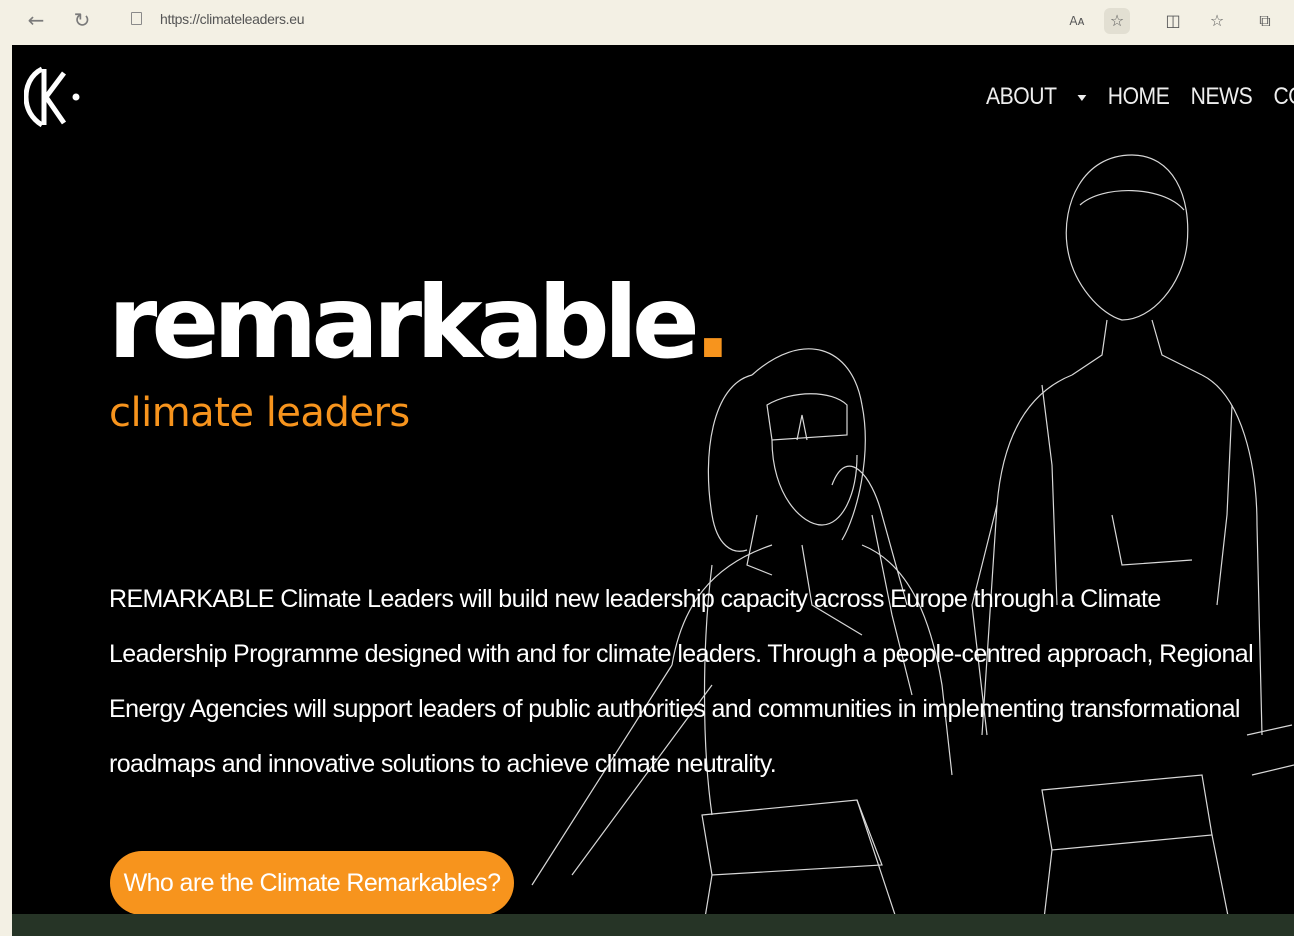  Describe the element at coordinates (312, 883) in the screenshot. I see `climate-remarkables-button: Who are the Climate Remarkables?` at that location.